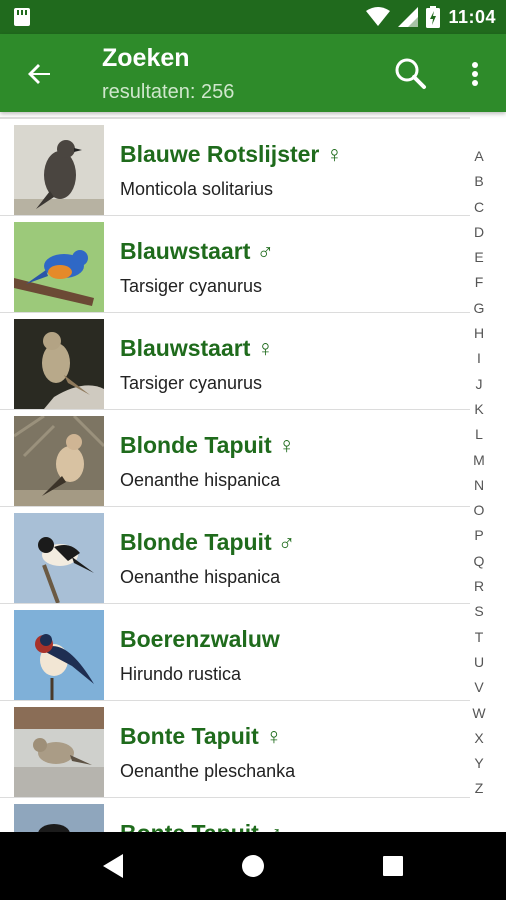 This screenshot has width=506, height=900. Describe the element at coordinates (479, 561) in the screenshot. I see `index-letter-q: Q` at that location.